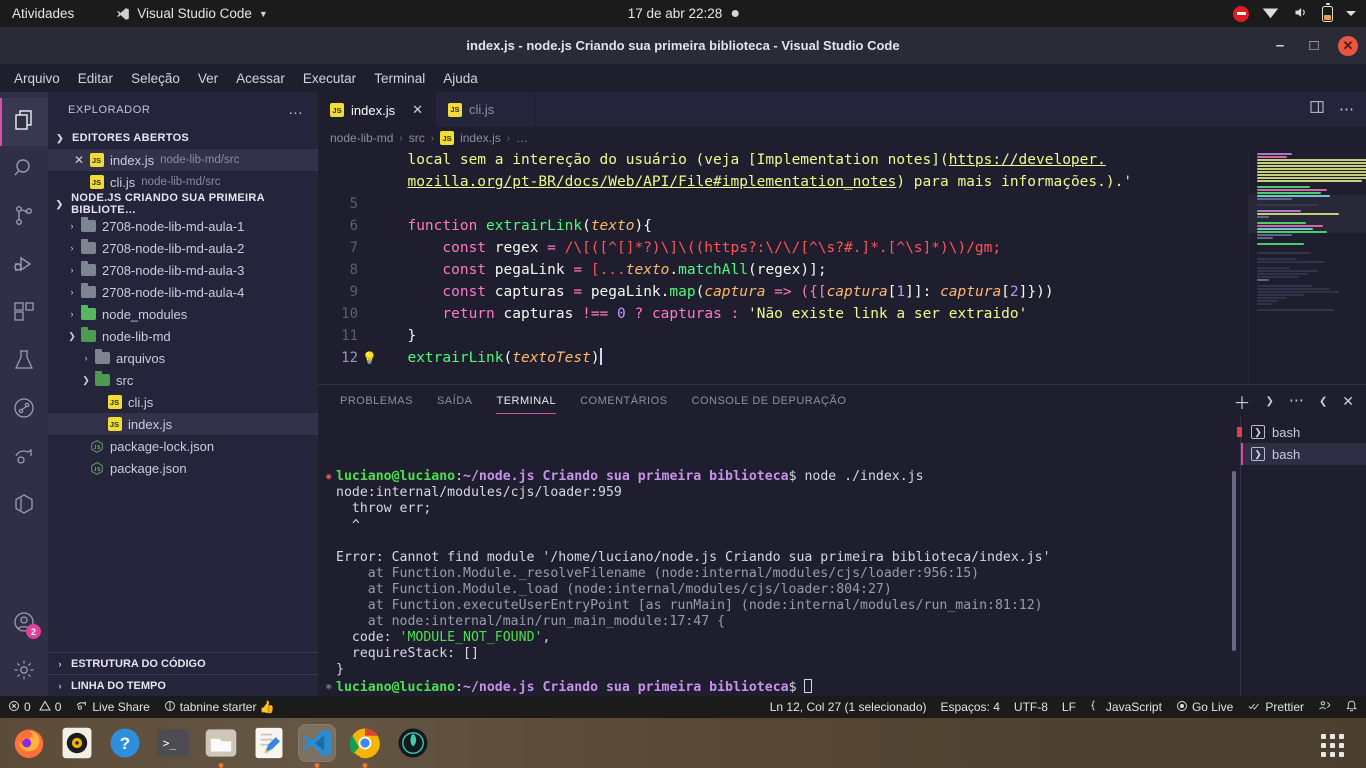 Image resolution: width=1366 pixels, height=768 pixels. I want to click on tree-item-node-modules: › node_modules, so click(183, 314).